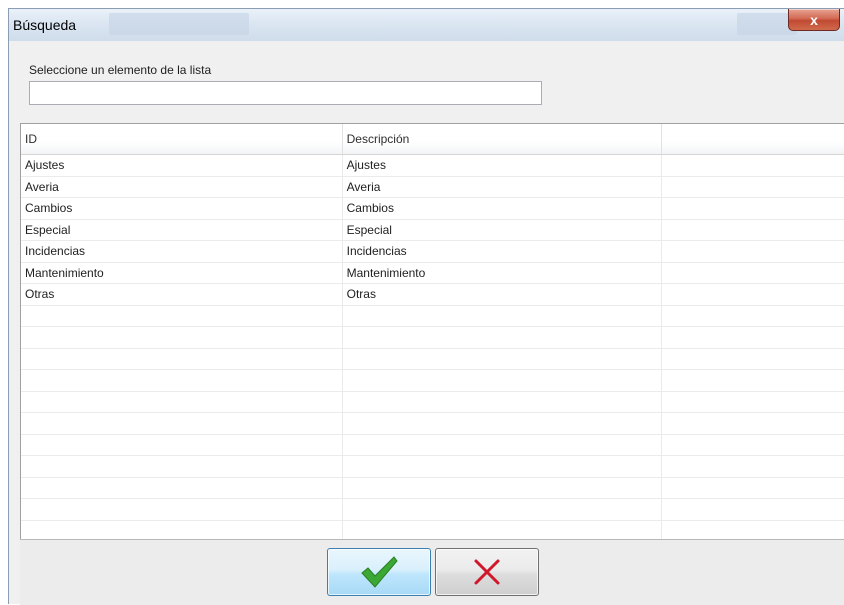 The width and height of the screenshot is (844, 605). I want to click on table-row: Ajustes Ajustes, so click(432, 166).